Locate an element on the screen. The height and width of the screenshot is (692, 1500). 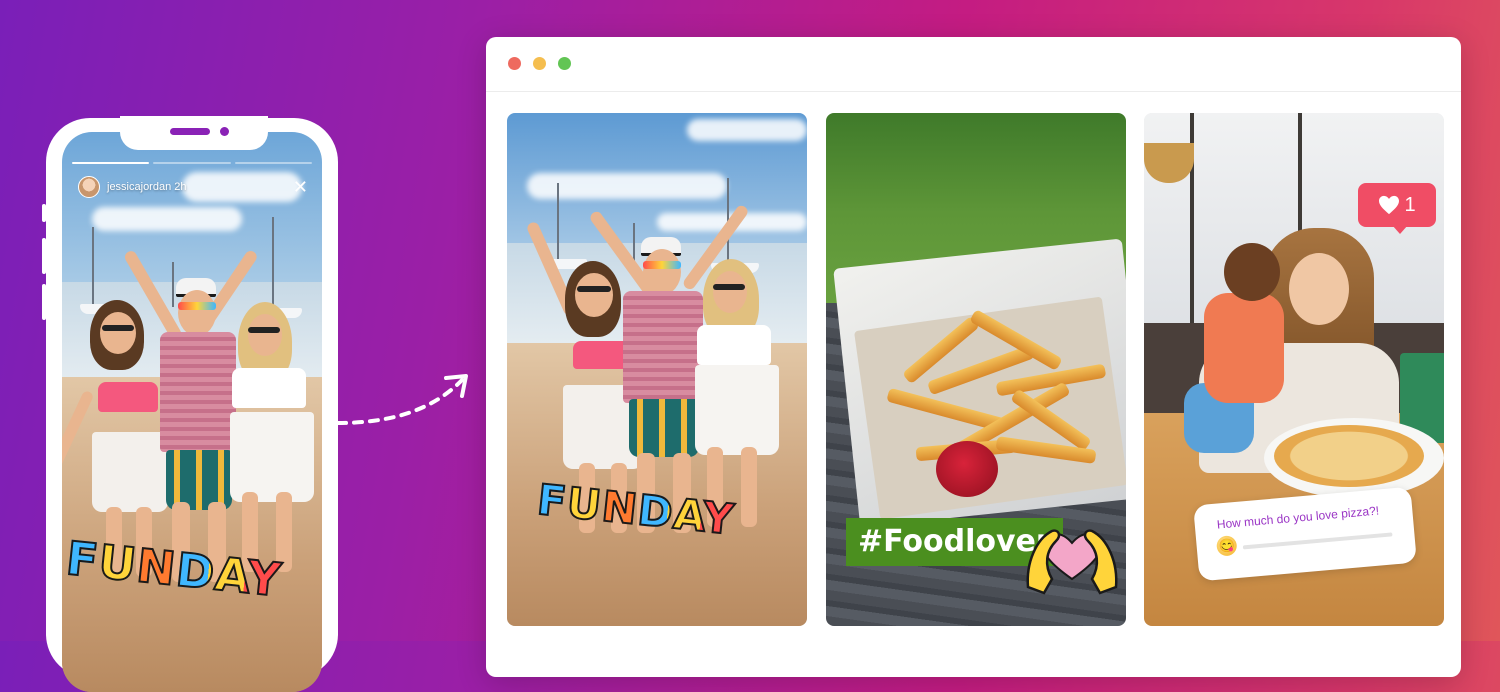
phone-volume-down is located at coordinates (44, 302).